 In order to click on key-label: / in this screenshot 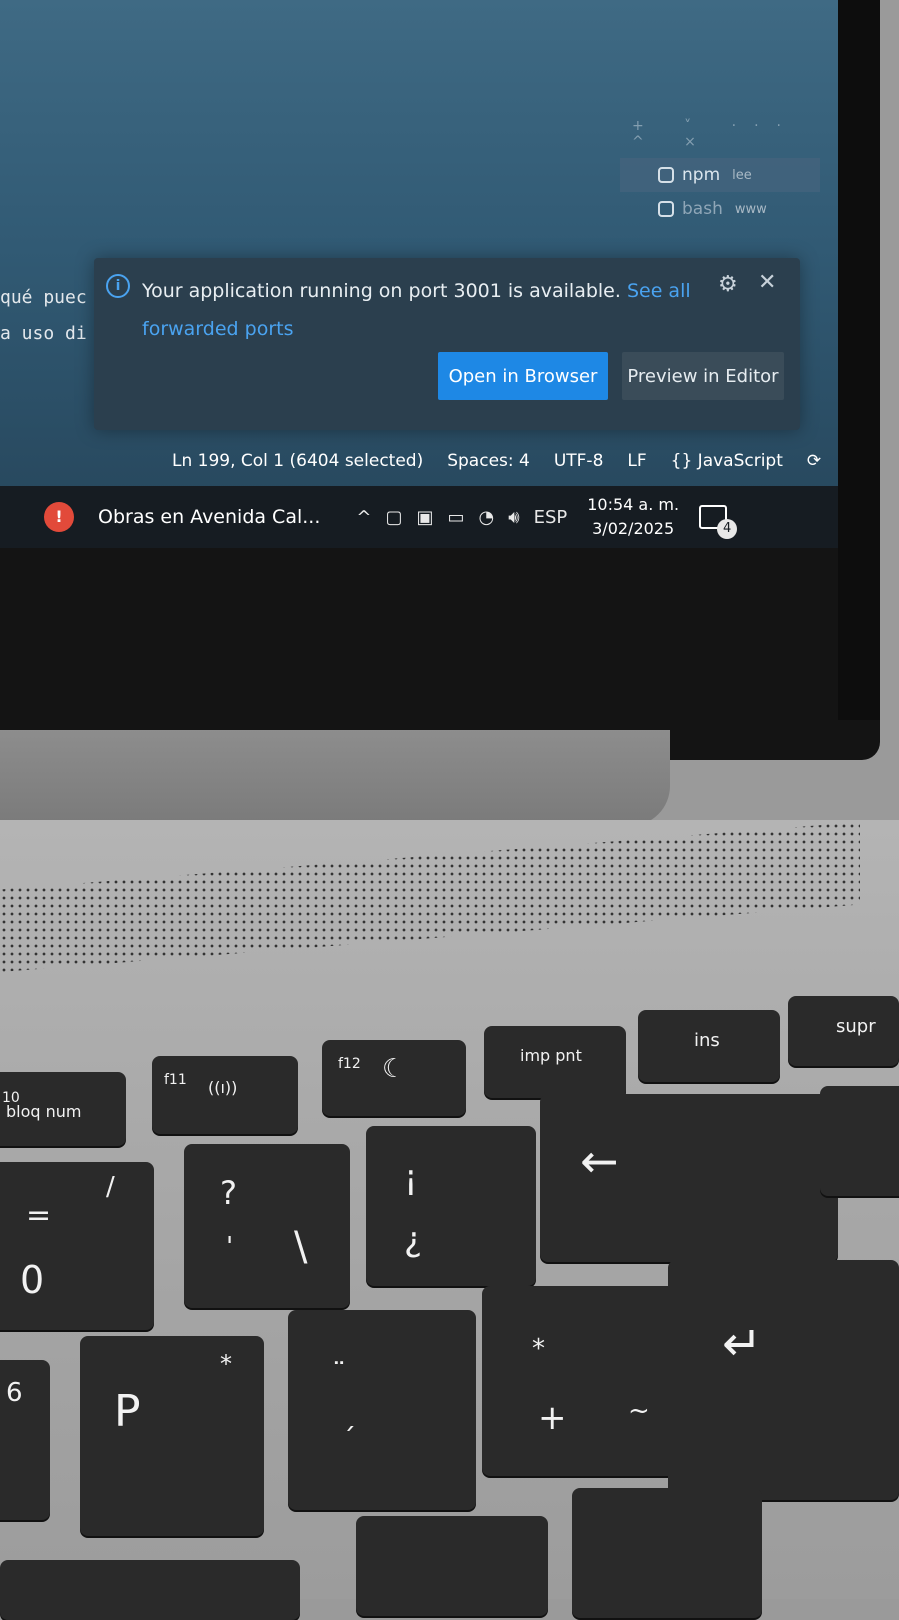, I will do `click(110, 1187)`.